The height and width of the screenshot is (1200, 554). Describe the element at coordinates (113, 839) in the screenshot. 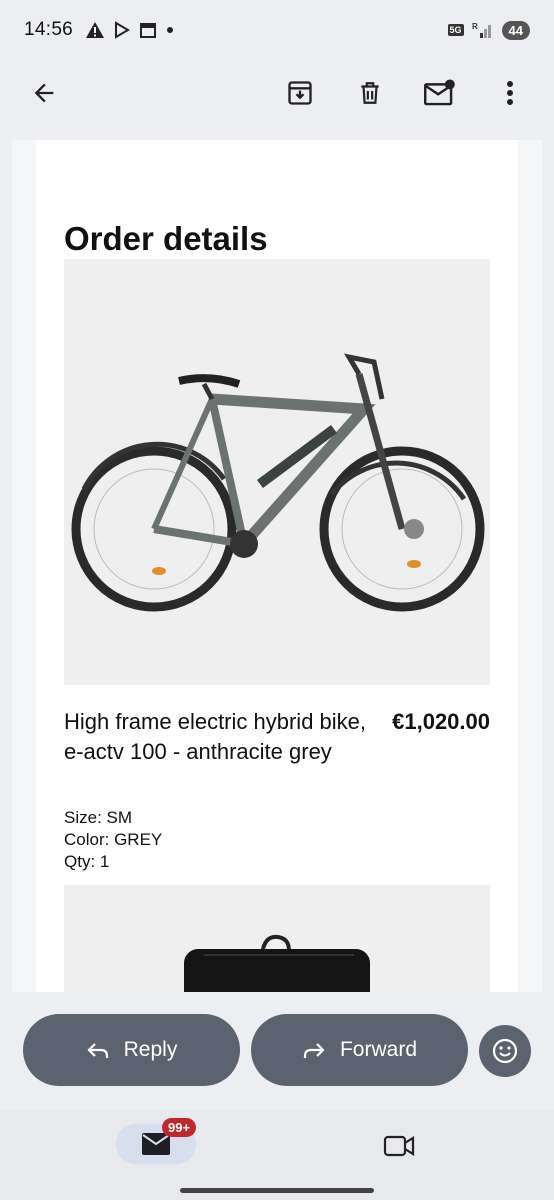

I see `product-color: Color: GREY` at that location.